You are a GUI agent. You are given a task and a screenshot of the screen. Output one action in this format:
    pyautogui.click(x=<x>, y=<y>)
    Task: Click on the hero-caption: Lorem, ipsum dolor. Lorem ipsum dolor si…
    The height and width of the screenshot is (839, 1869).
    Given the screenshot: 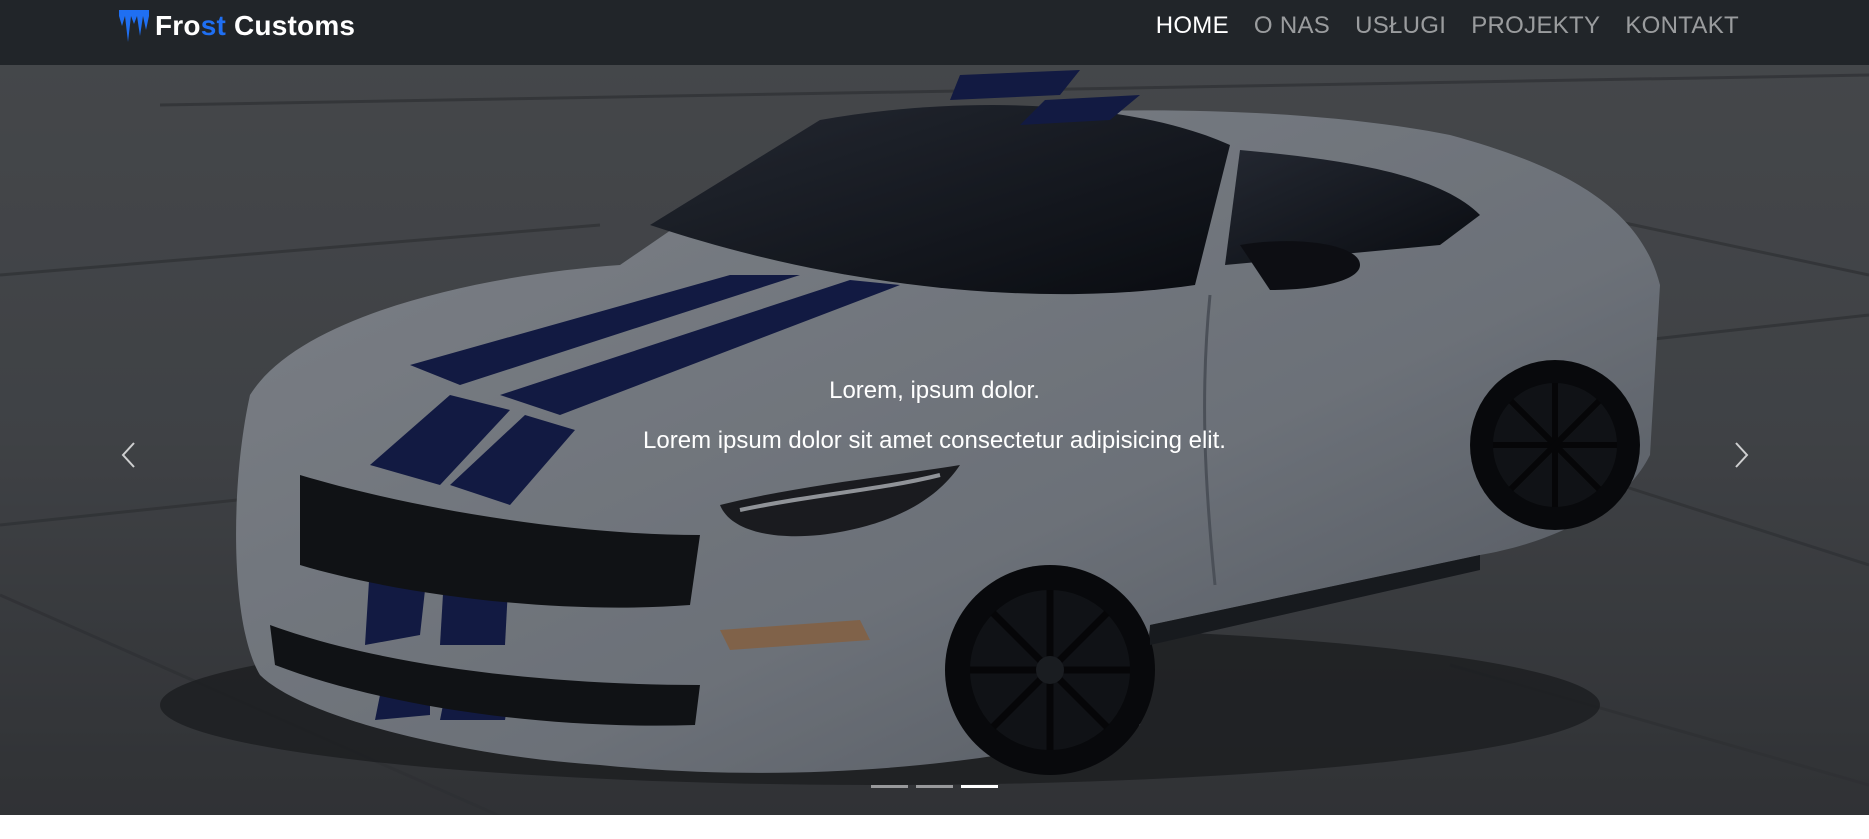 What is the action you would take?
    pyautogui.click(x=934, y=416)
    